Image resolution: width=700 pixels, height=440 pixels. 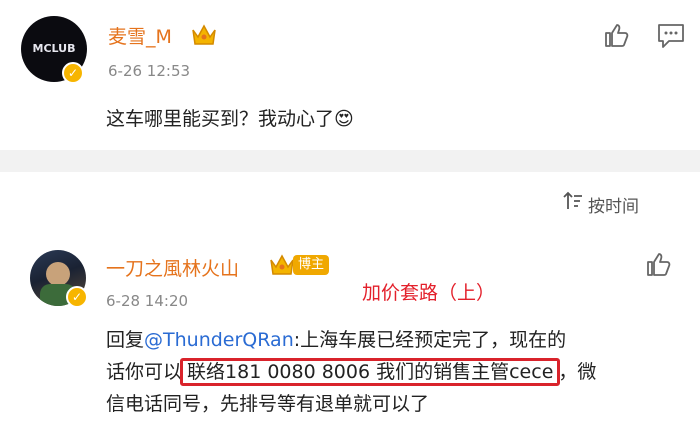 What do you see at coordinates (613, 204) in the screenshot?
I see `sort-by-time-button: 按时间` at bounding box center [613, 204].